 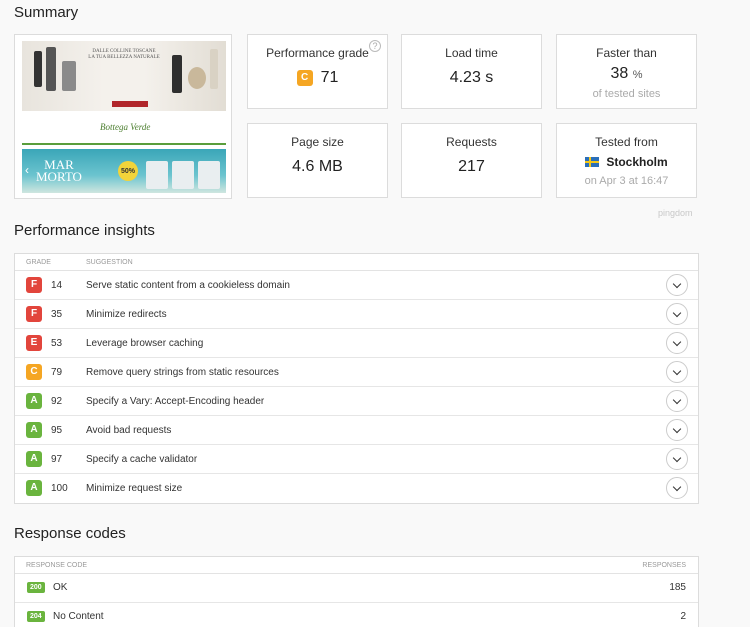 What do you see at coordinates (356, 314) in the screenshot?
I see `insight-row: F 35 Minimize redirects` at bounding box center [356, 314].